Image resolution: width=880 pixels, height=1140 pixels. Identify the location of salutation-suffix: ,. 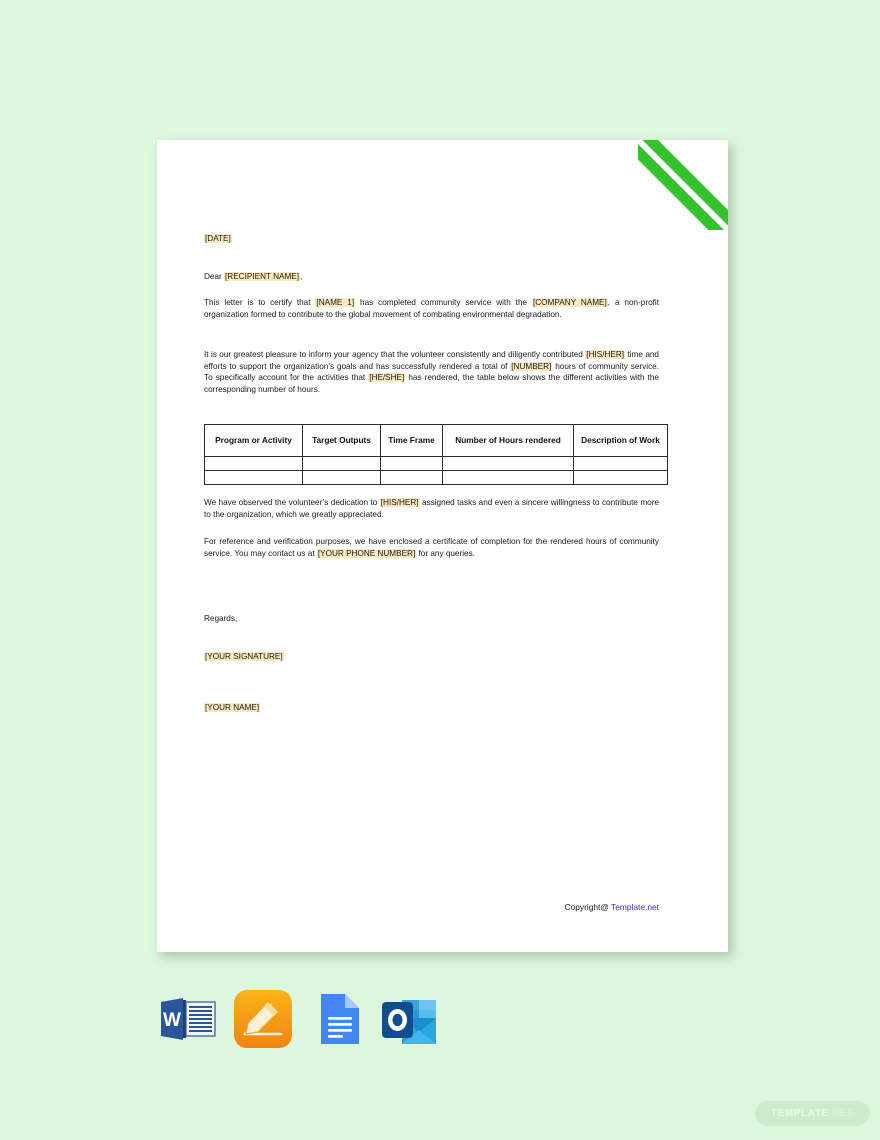
(301, 276).